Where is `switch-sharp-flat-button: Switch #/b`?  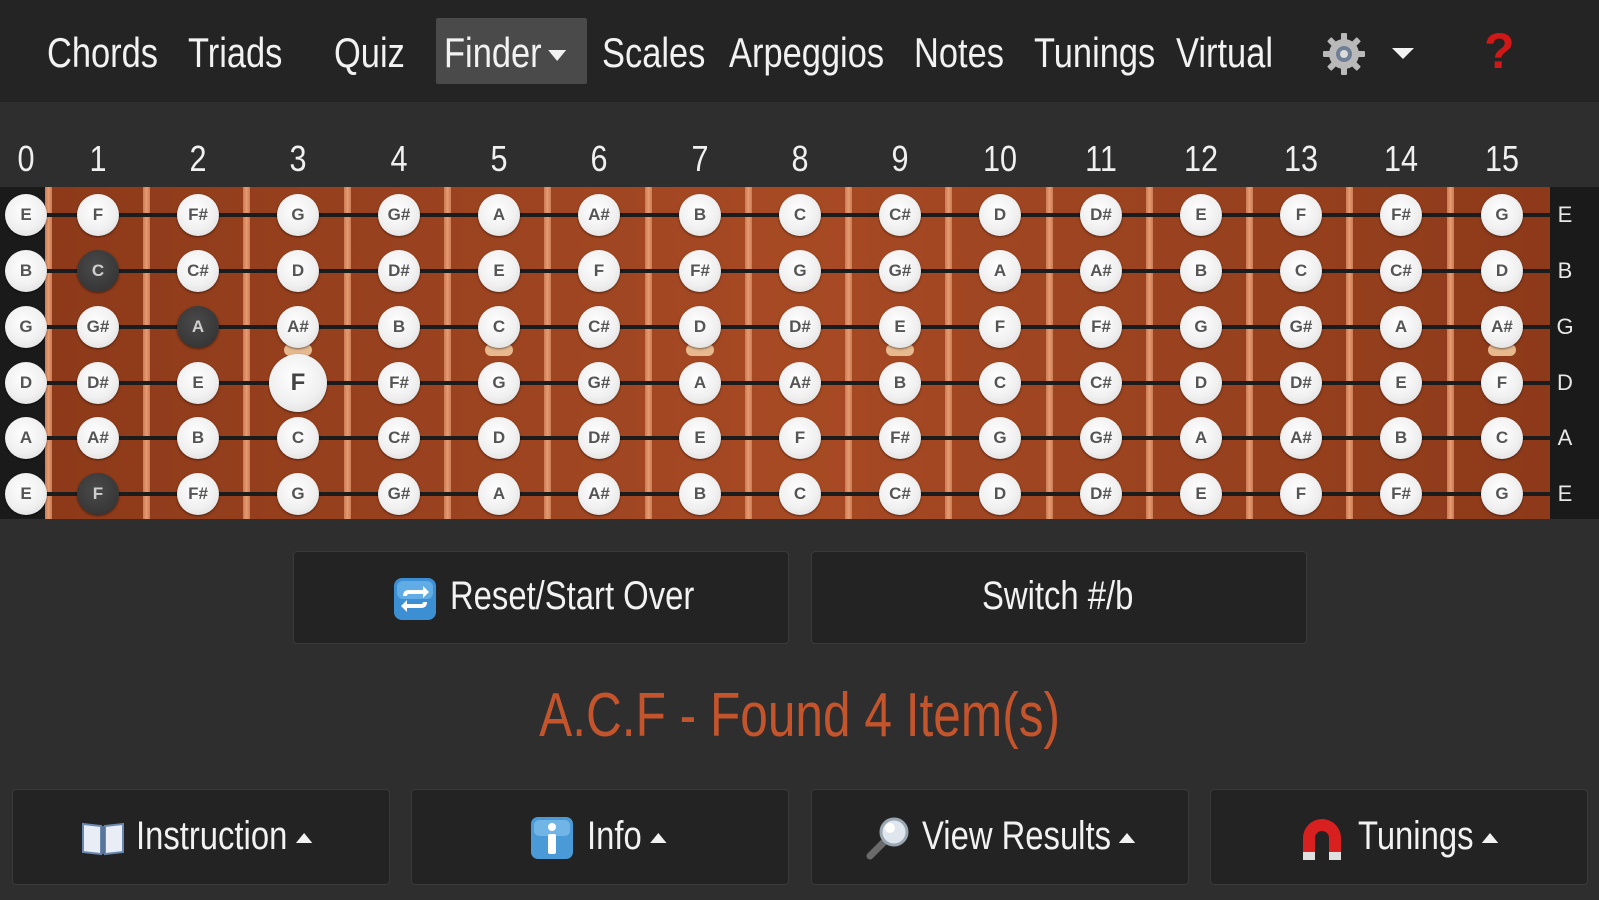
switch-sharp-flat-button: Switch #/b is located at coordinates (1059, 597).